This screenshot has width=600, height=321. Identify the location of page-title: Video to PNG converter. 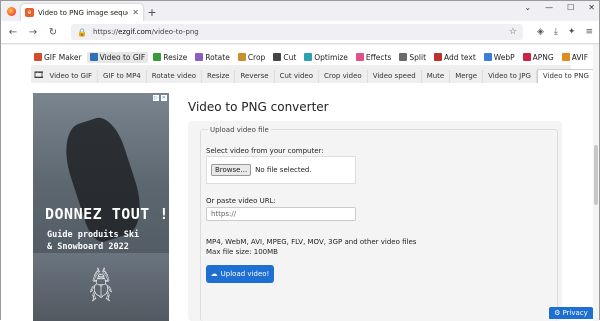
(258, 107).